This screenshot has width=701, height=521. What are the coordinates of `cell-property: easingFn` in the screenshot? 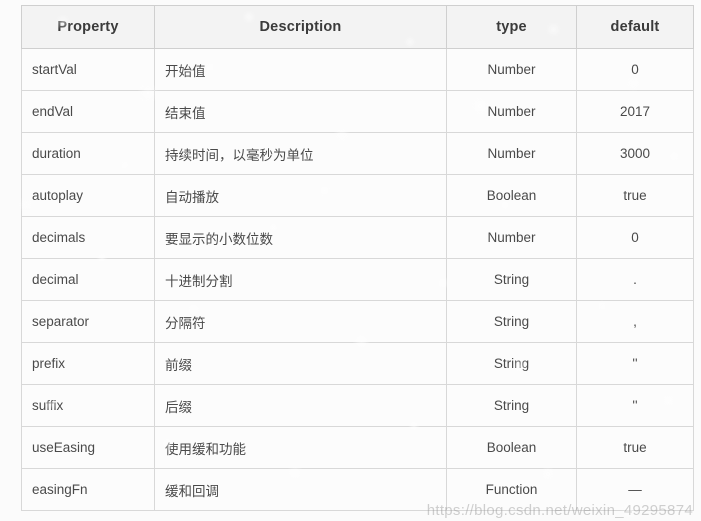 It's located at (88, 489).